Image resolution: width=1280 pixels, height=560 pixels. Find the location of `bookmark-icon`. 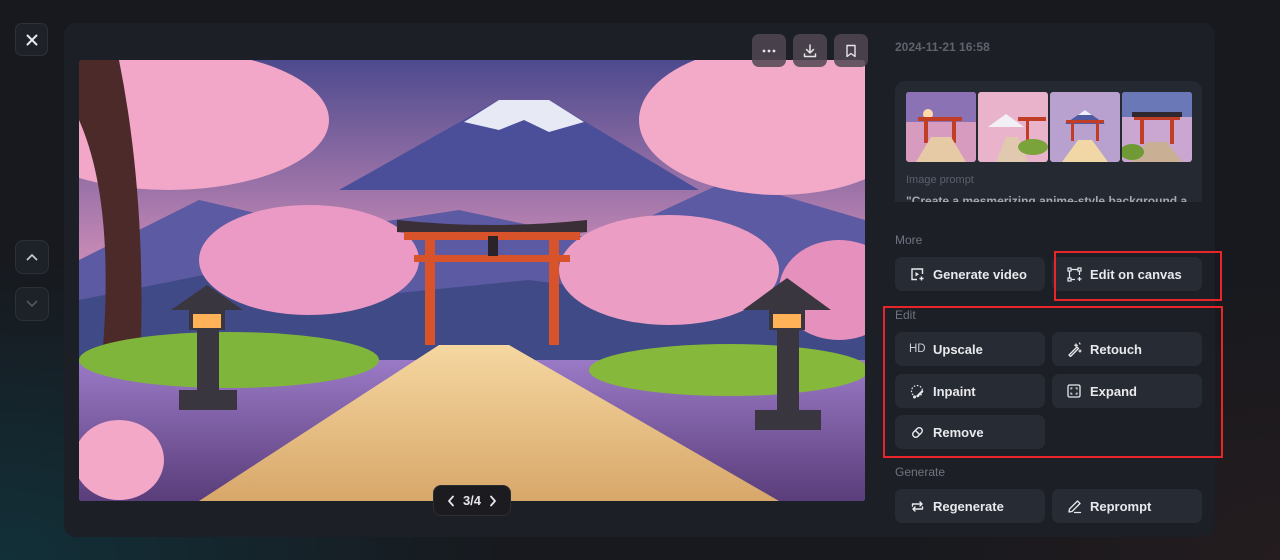

bookmark-icon is located at coordinates (851, 50).